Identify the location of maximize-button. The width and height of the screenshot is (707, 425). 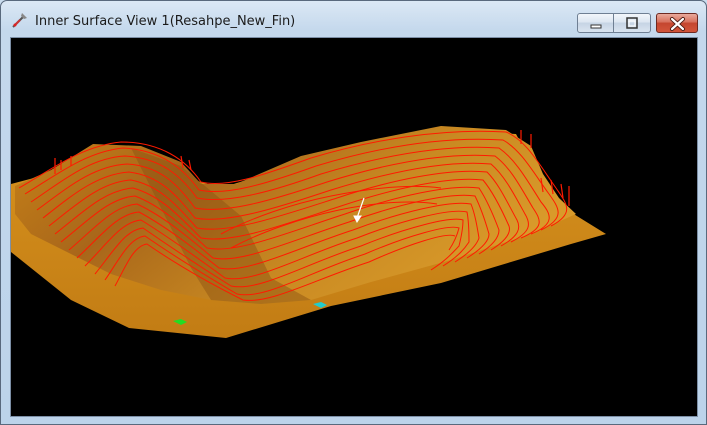
(632, 23).